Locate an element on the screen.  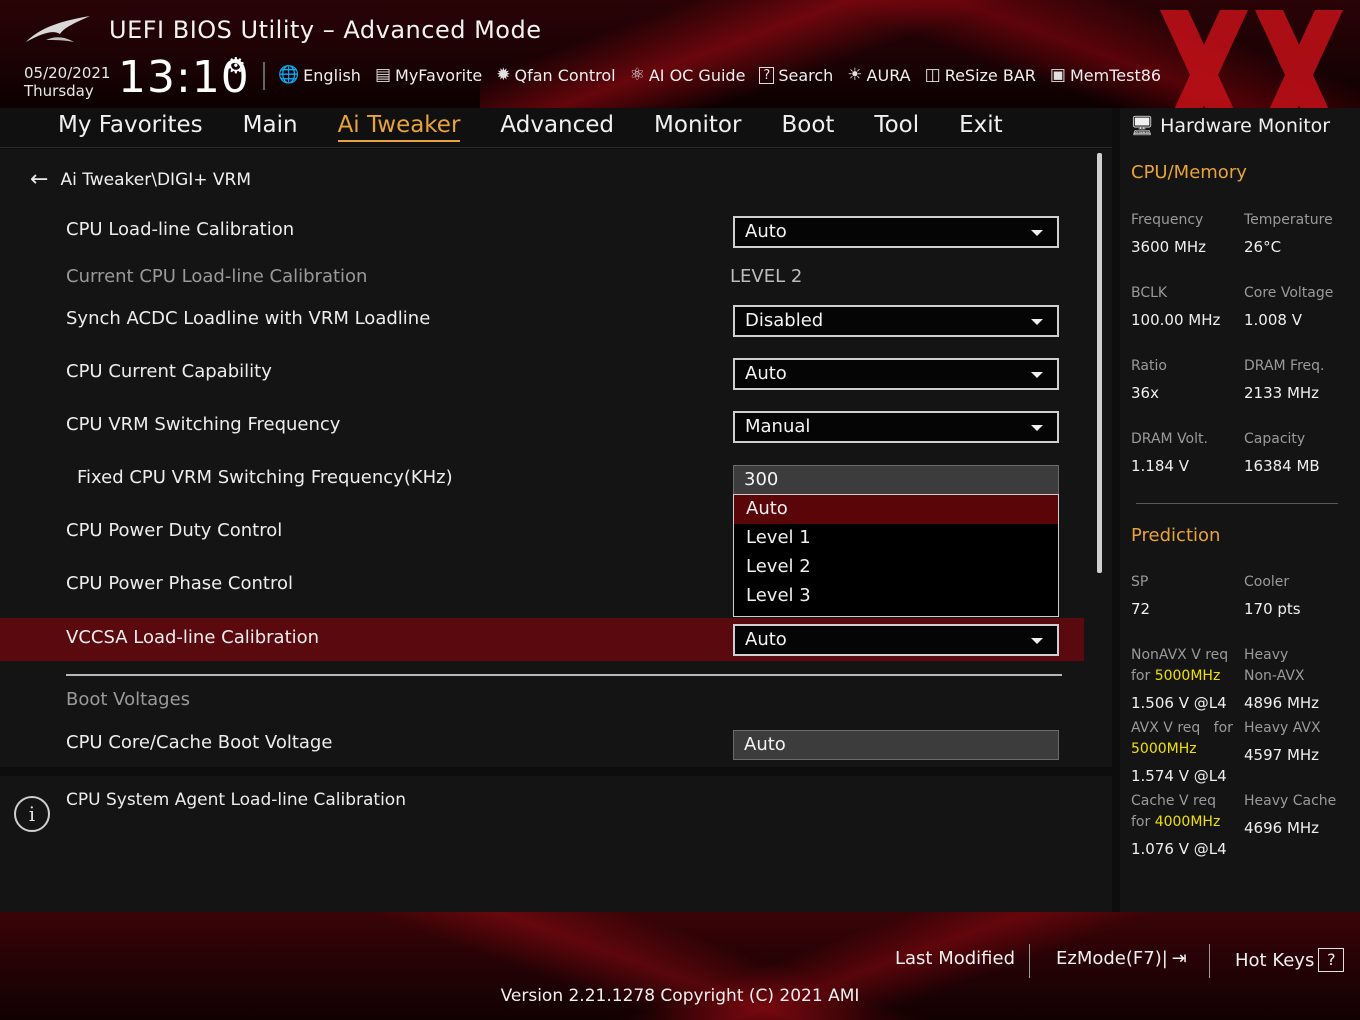
hw-label: DRAM Volt. is located at coordinates (1169, 439).